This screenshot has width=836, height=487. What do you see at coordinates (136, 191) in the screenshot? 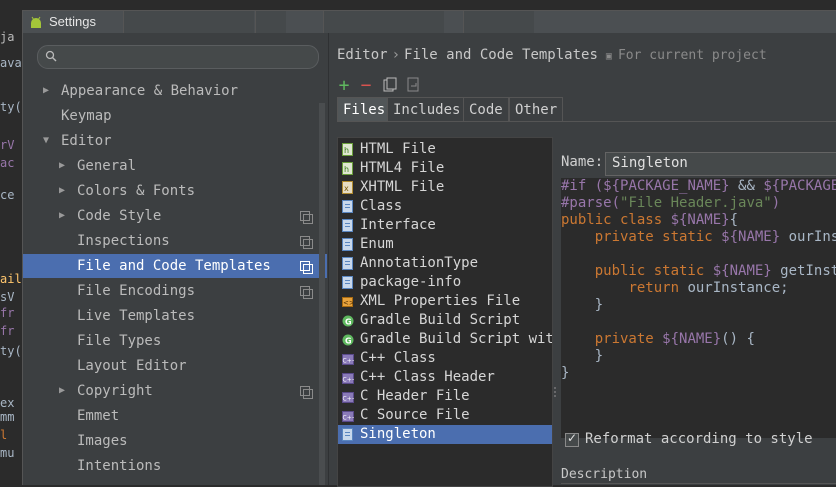
I see `tree-item-label: Colors & Fonts` at bounding box center [136, 191].